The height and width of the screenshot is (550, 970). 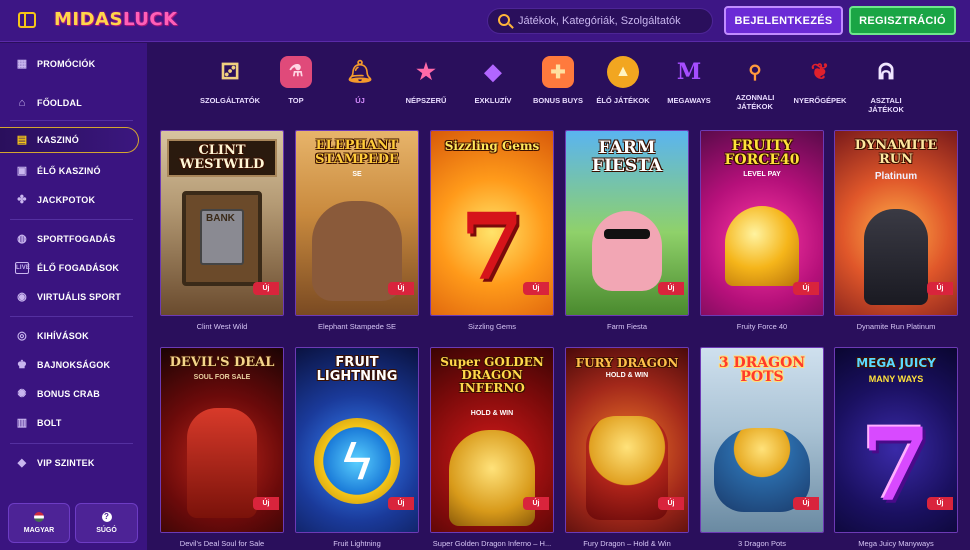 I want to click on diamond-icon: ◆, so click(x=22, y=463).